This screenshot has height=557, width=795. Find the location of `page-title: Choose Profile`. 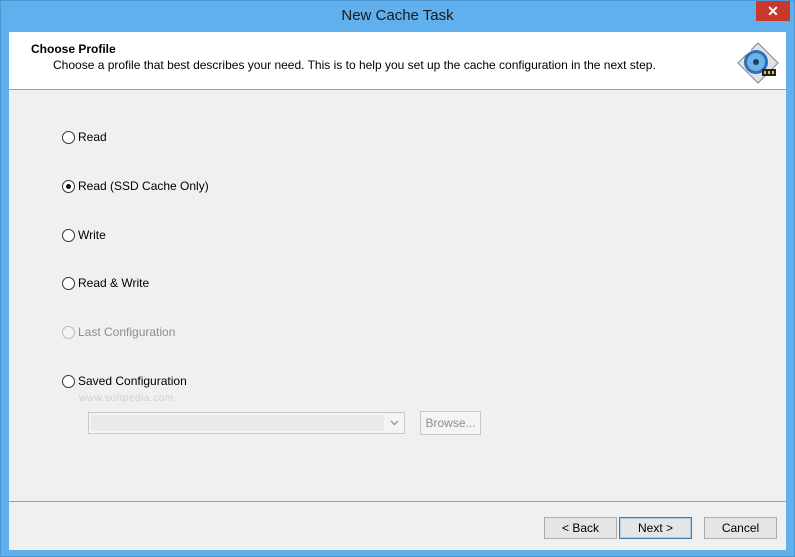

page-title: Choose Profile is located at coordinates (73, 49).